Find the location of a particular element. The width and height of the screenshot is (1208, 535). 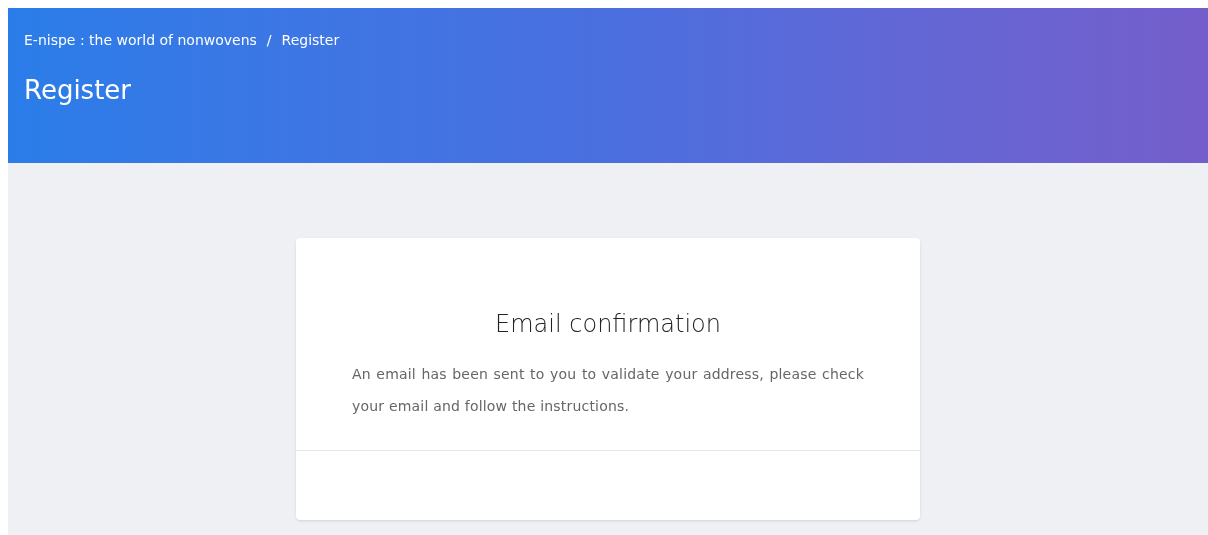

confirmation-message: An email has been sent to you to validate your address, please check your email and follow the instructions. is located at coordinates (608, 390).